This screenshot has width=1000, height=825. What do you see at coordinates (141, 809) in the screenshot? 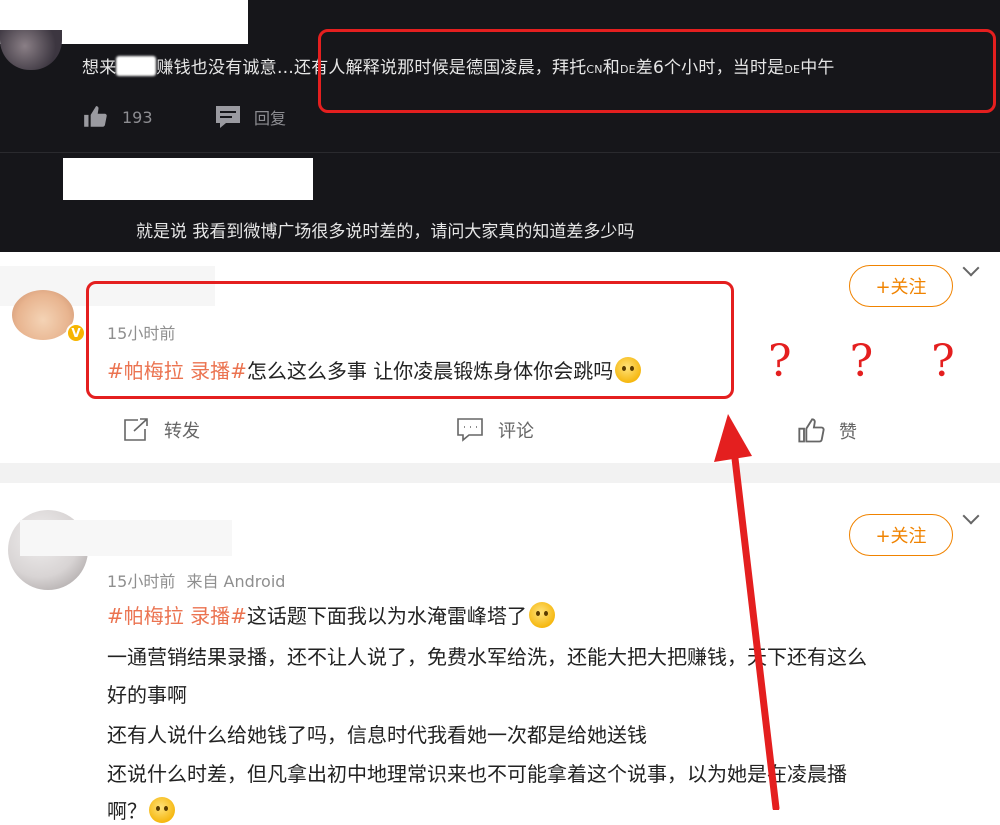
I see `post-body-line: 啊？` at bounding box center [141, 809].